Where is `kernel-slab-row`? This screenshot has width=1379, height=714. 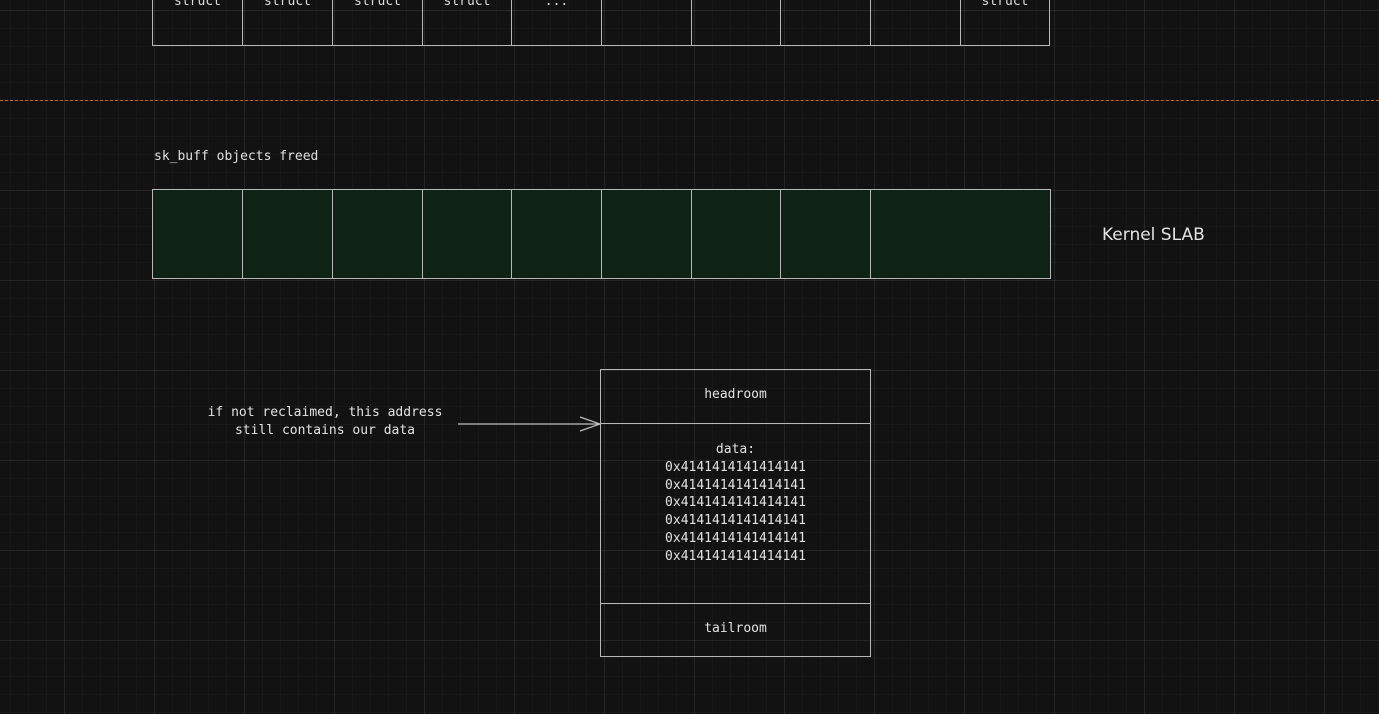
kernel-slab-row is located at coordinates (601, 234).